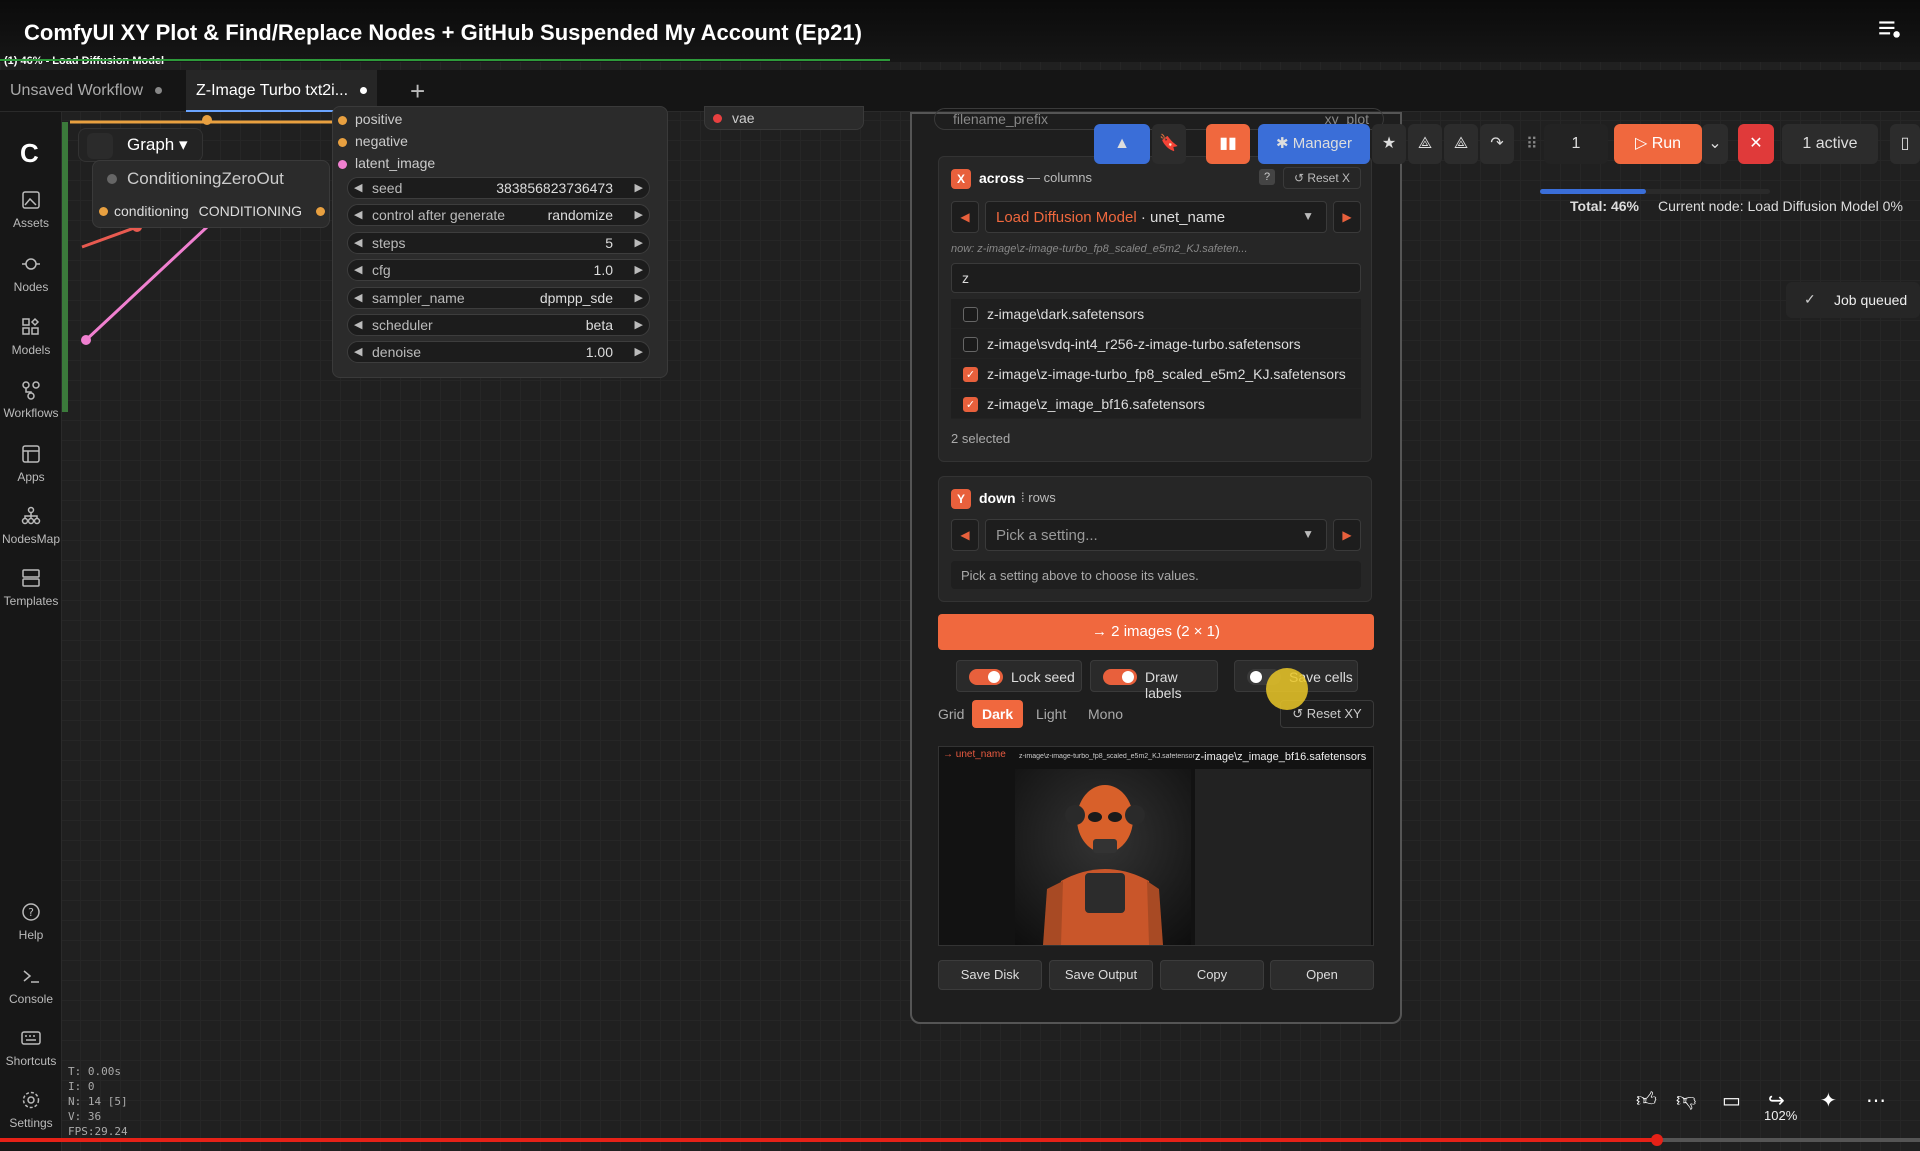 This screenshot has height=1151, width=1920. I want to click on sidebar-item-templates: Templates, so click(31, 588).